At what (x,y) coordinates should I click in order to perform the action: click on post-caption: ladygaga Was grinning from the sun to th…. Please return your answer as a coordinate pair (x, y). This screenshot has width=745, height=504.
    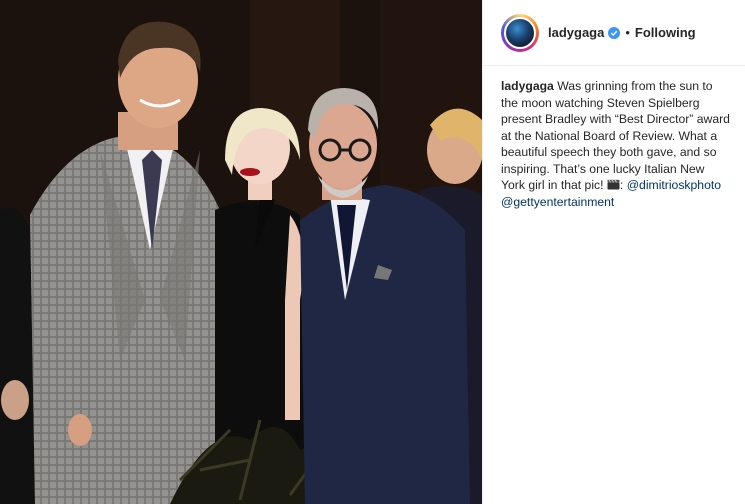
    Looking at the image, I should click on (614, 138).